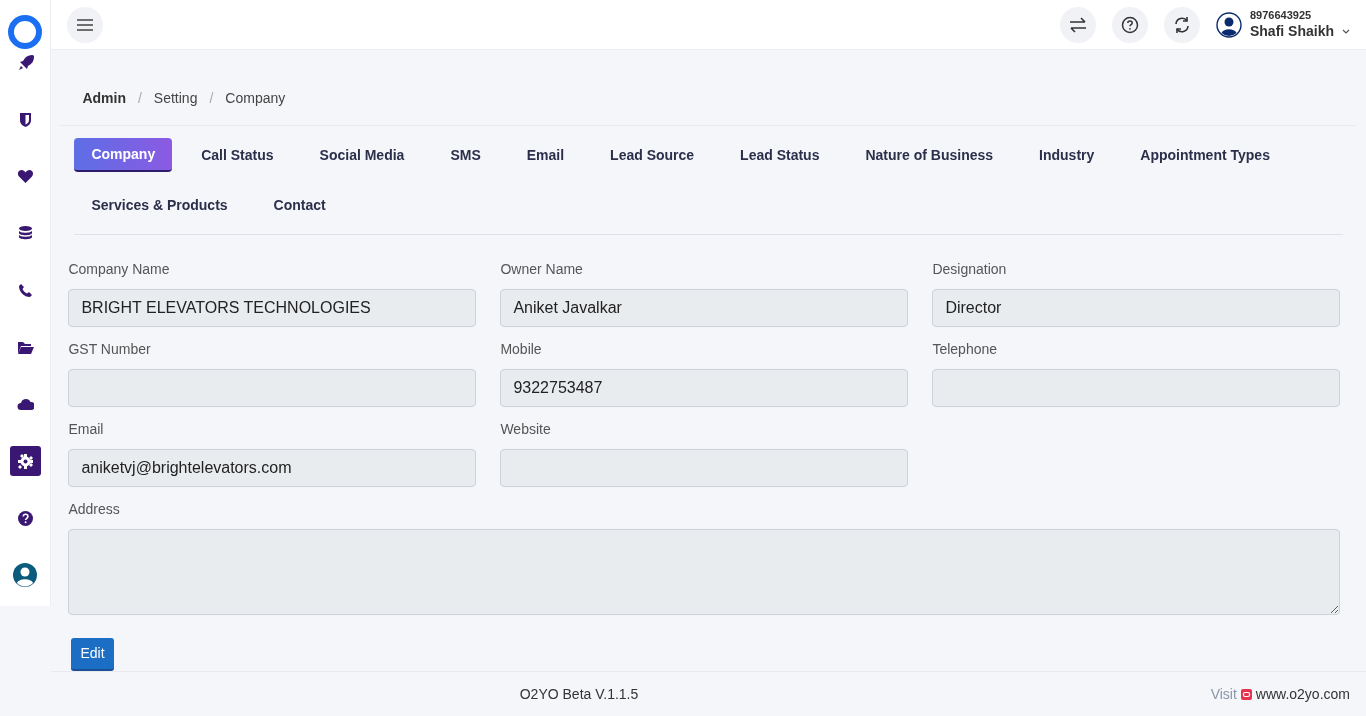 This screenshot has height=716, width=1366. I want to click on menu-button, so click(85, 24).